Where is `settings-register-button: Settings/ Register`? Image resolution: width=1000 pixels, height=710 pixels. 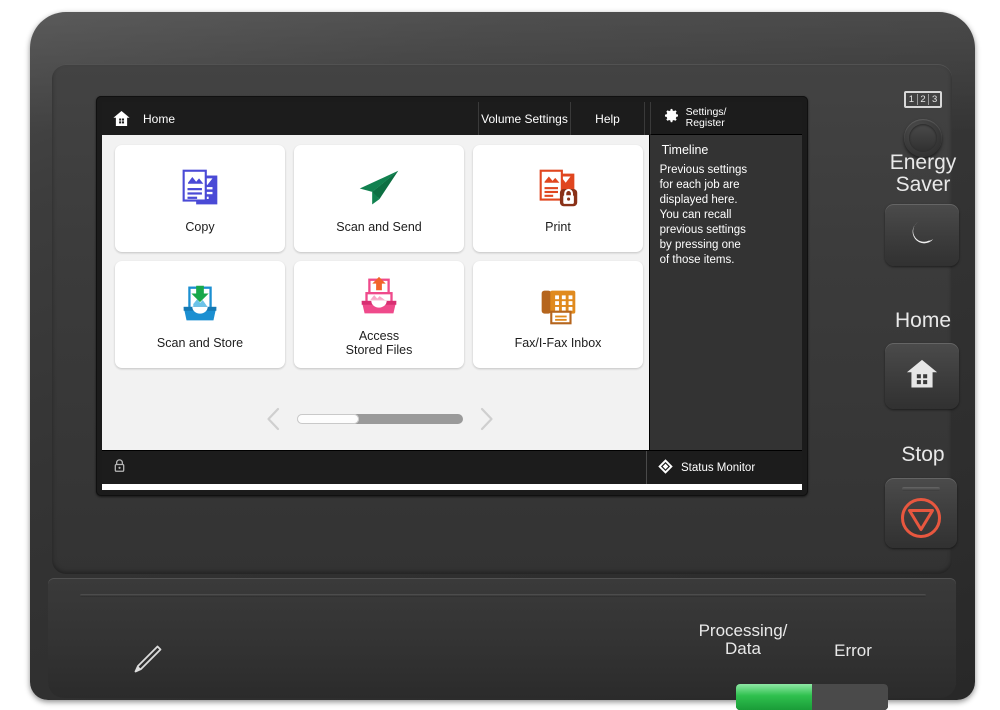 settings-register-button: Settings/ Register is located at coordinates (725, 118).